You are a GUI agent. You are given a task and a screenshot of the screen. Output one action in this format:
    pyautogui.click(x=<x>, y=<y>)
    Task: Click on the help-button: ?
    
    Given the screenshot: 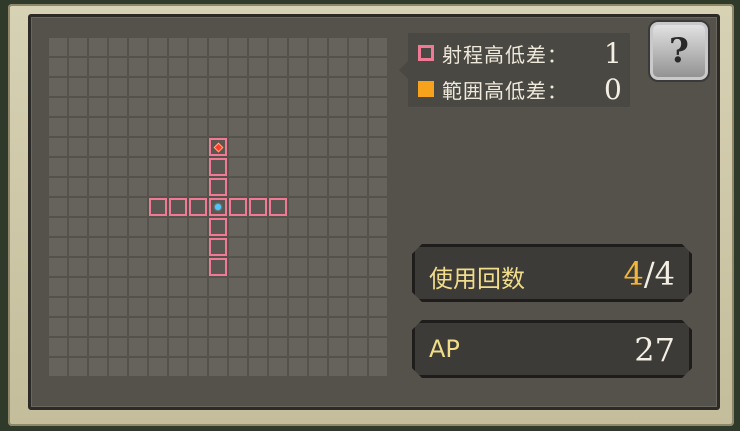 What is the action you would take?
    pyautogui.click(x=679, y=51)
    